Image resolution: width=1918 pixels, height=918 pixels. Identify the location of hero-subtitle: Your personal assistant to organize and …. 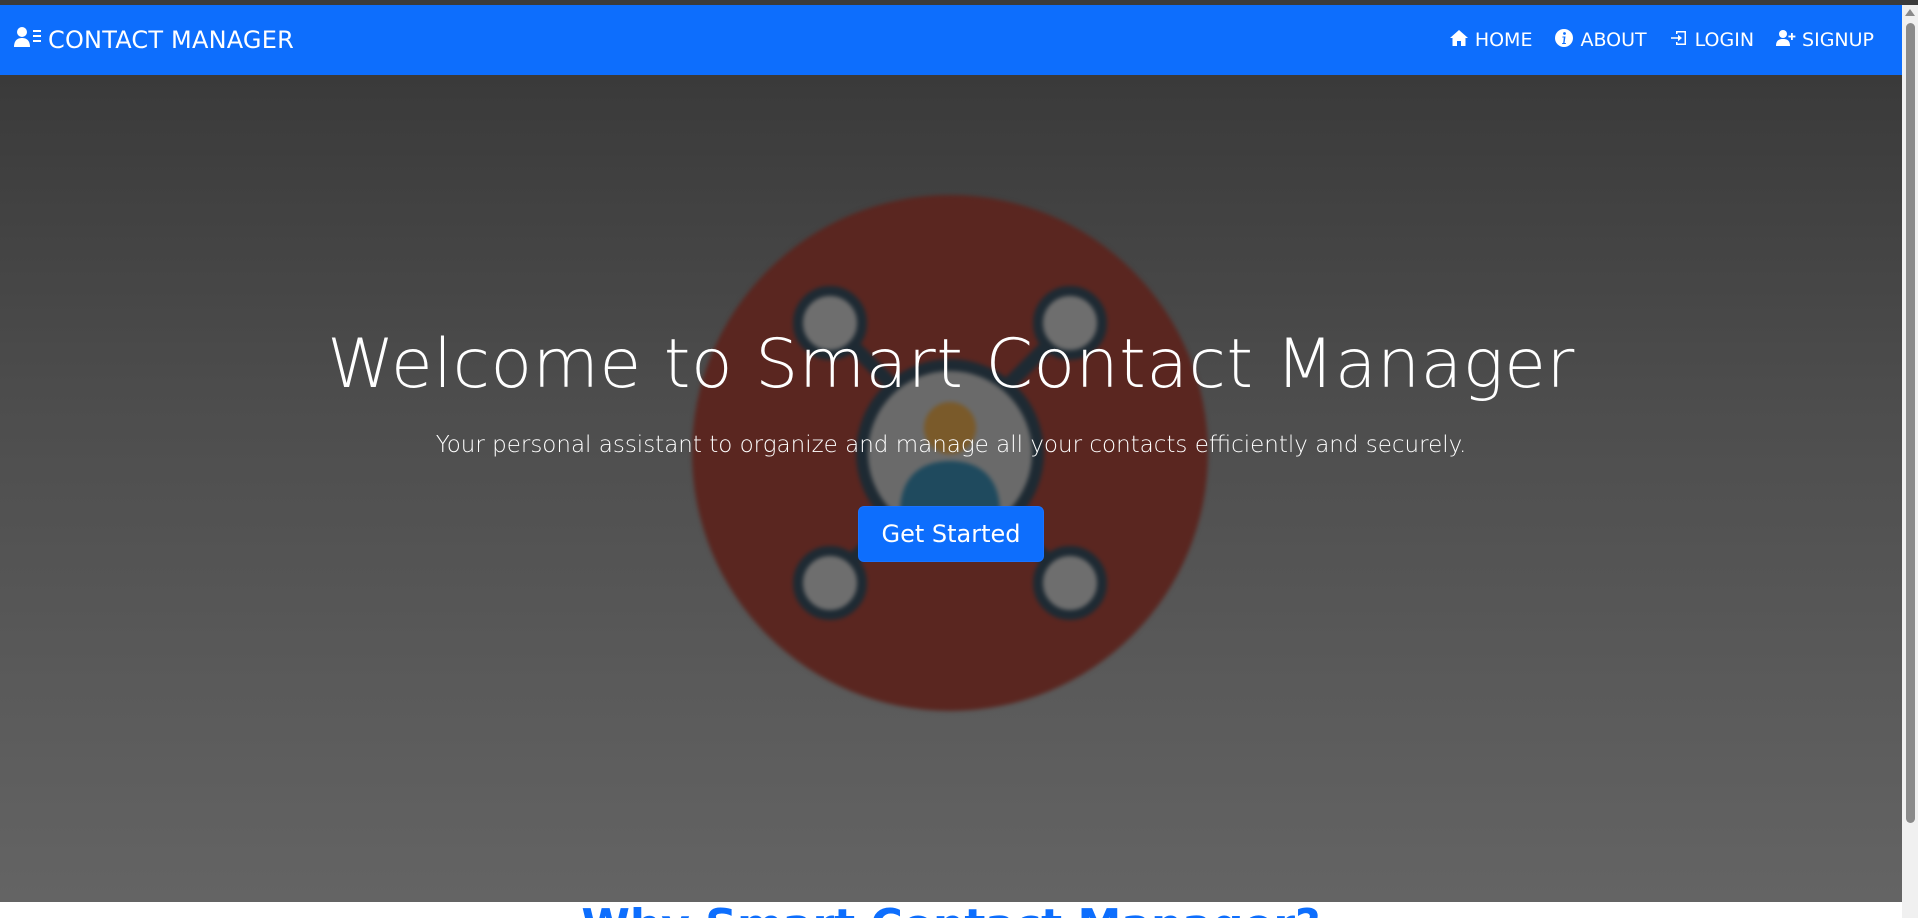
(951, 445).